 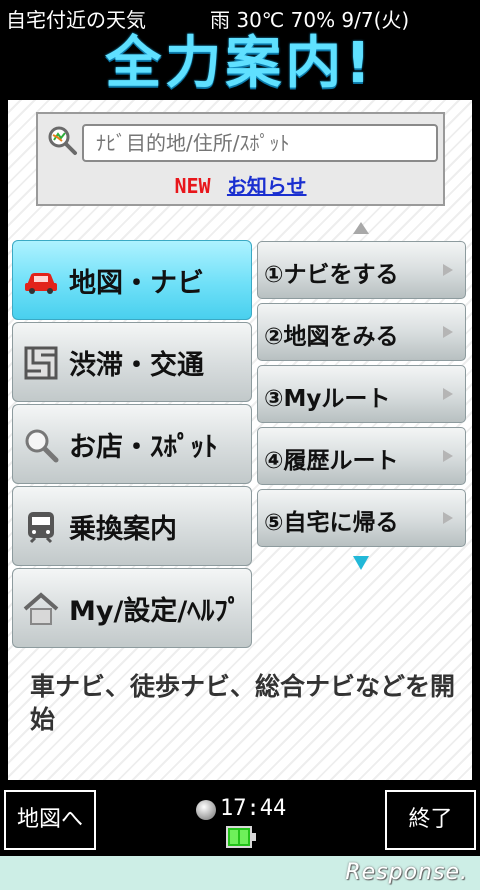 What do you see at coordinates (310, 20) in the screenshot?
I see `weather-condition: 雨 30℃ 70% 9/7(火)` at bounding box center [310, 20].